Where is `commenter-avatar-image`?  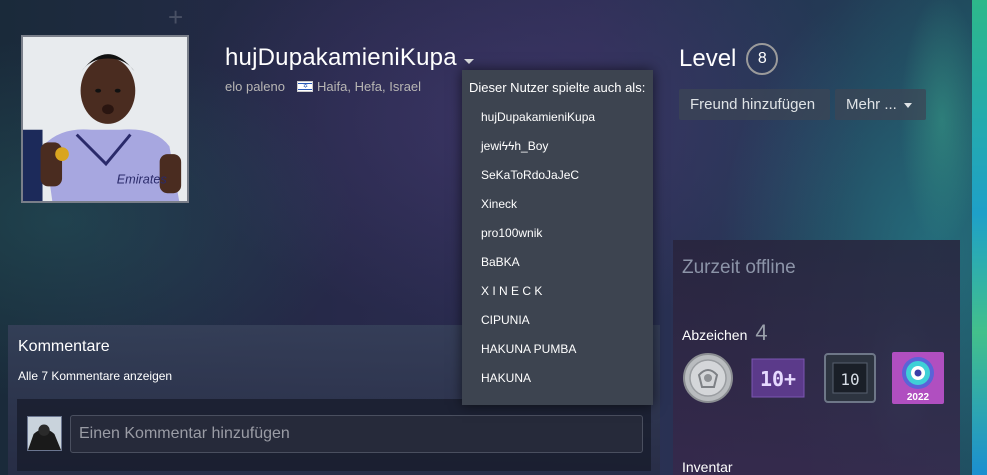
commenter-avatar-image is located at coordinates (44, 433).